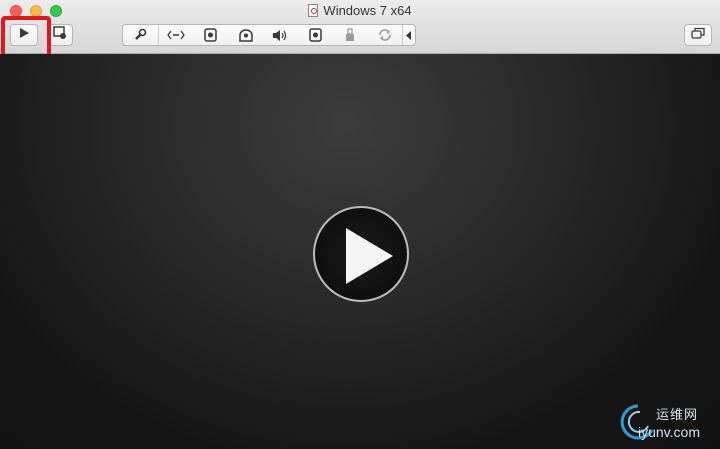 Image resolution: width=720 pixels, height=449 pixels. What do you see at coordinates (677, 414) in the screenshot?
I see `watermark-top-text: 运维网` at bounding box center [677, 414].